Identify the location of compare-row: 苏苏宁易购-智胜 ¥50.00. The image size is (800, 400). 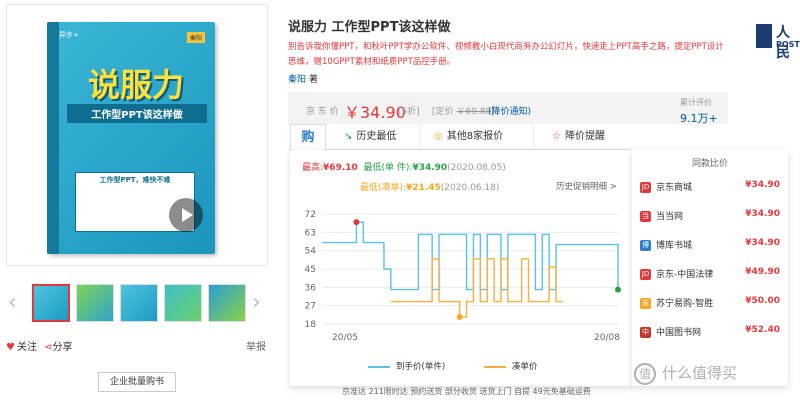
(710, 306).